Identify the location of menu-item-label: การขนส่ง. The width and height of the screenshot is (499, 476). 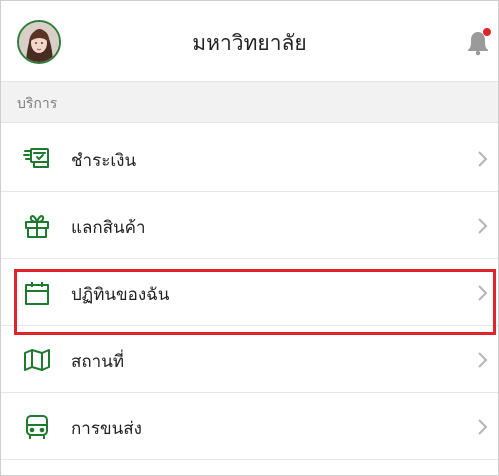
(106, 429).